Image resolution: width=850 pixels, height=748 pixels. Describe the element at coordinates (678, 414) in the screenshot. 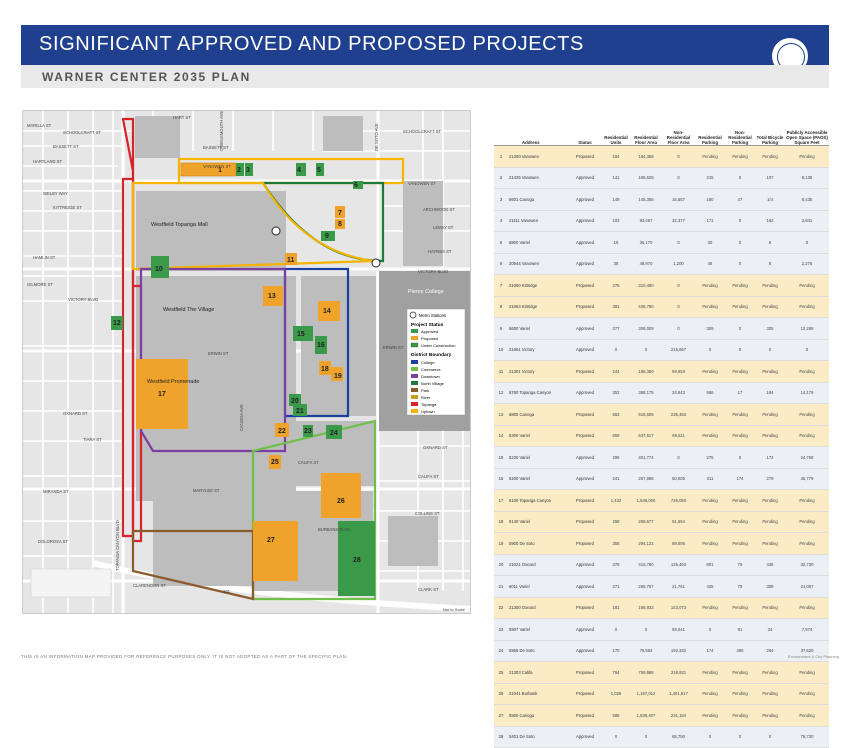

I see `table-cell: 235,463` at that location.